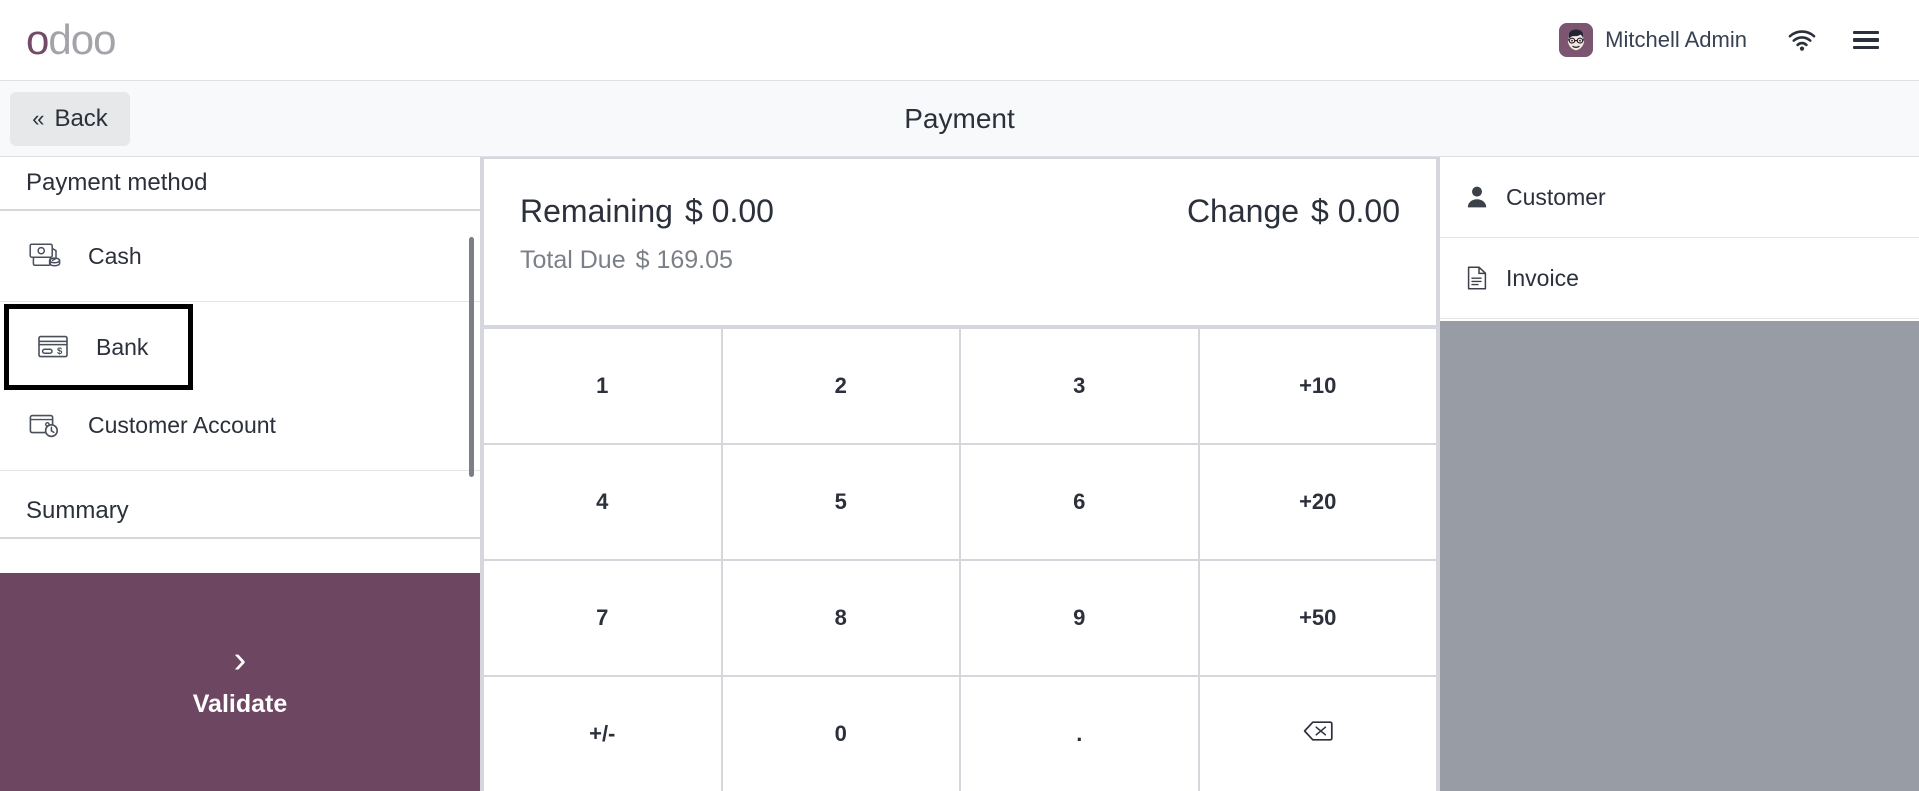 The image size is (1919, 791). What do you see at coordinates (240, 348) in the screenshot?
I see `payment-method-list: Cash $ Bank Customer Account` at bounding box center [240, 348].